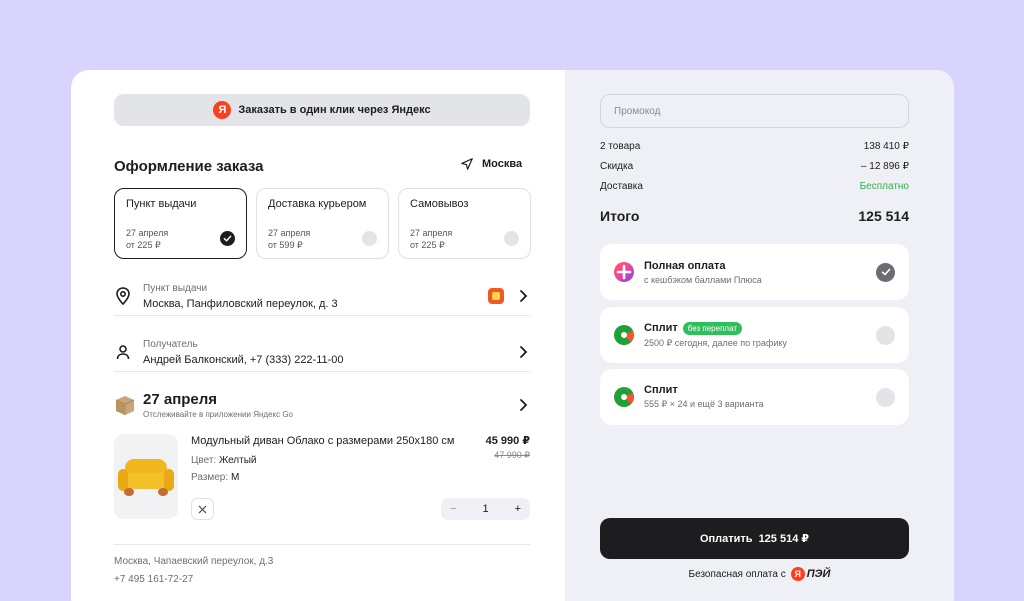 Image resolution: width=1024 pixels, height=601 pixels. I want to click on payment-title: Сплит без переплат, so click(760, 328).